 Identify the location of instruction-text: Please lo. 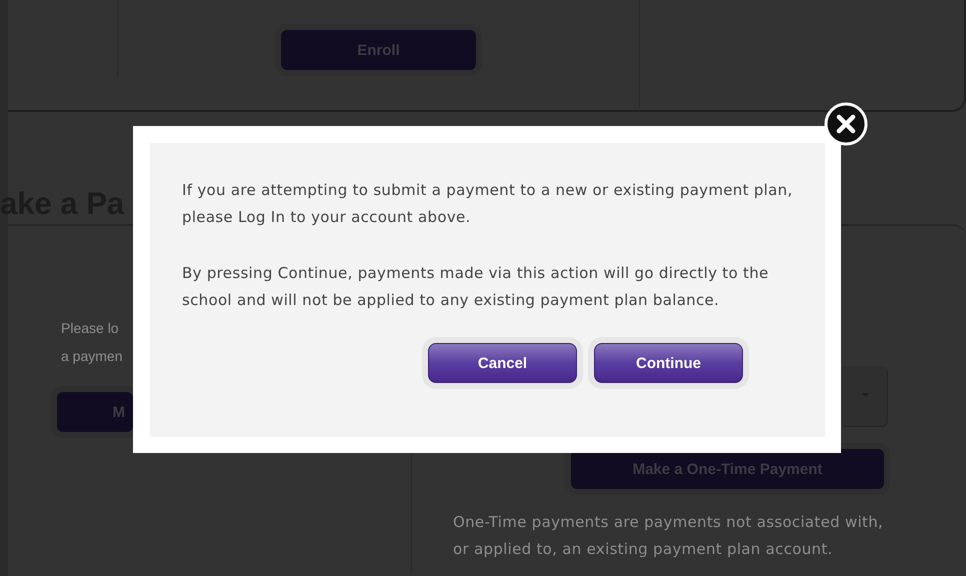
(90, 328).